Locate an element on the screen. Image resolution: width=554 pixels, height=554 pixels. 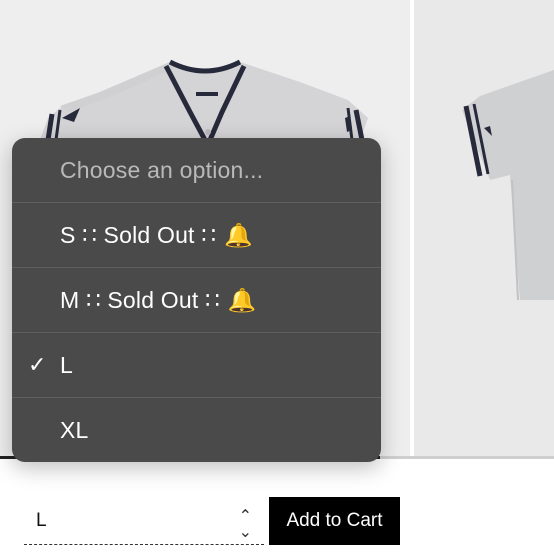
option-label: M ∷ Sold Out ∷ is located at coordinates (140, 299).